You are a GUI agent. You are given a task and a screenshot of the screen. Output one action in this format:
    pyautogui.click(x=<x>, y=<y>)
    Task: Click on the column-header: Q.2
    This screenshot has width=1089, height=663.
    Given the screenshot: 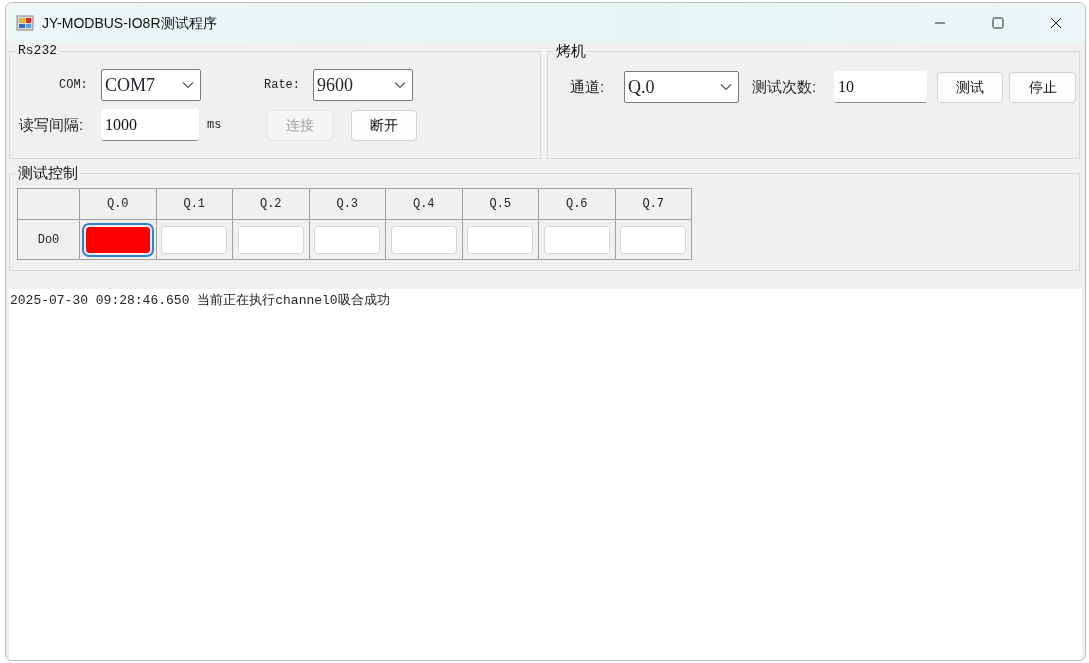 What is the action you would take?
    pyautogui.click(x=270, y=204)
    